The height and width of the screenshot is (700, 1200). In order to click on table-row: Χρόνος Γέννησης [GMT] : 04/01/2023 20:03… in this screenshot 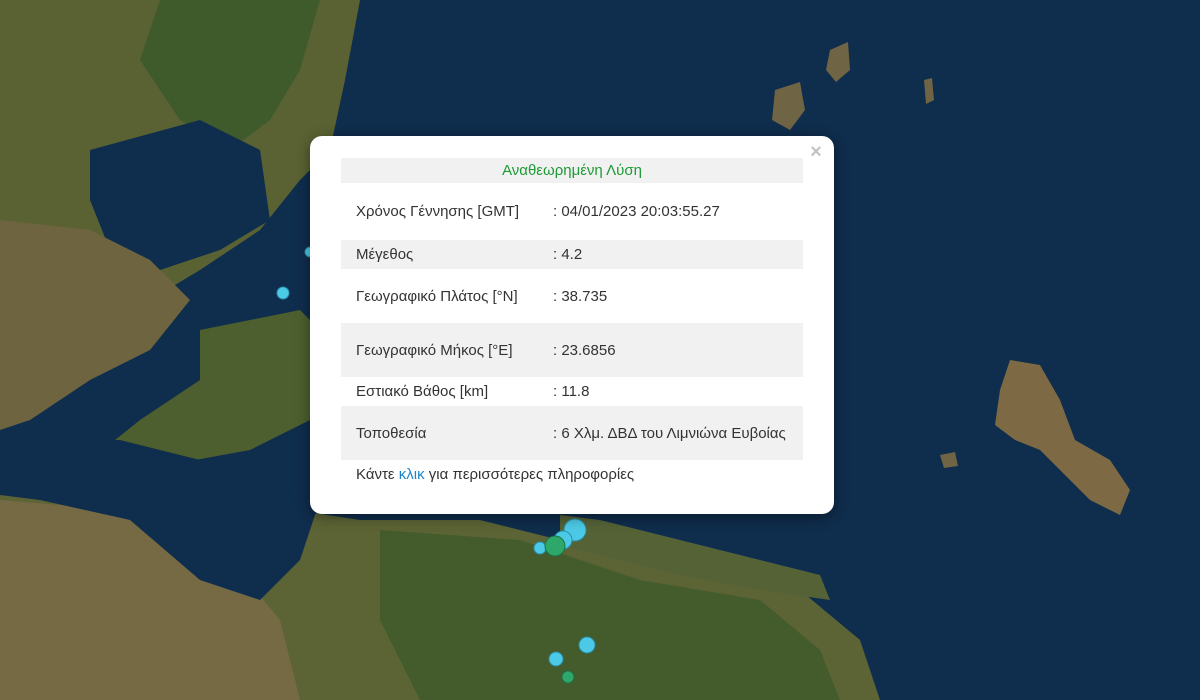, I will do `click(572, 211)`.